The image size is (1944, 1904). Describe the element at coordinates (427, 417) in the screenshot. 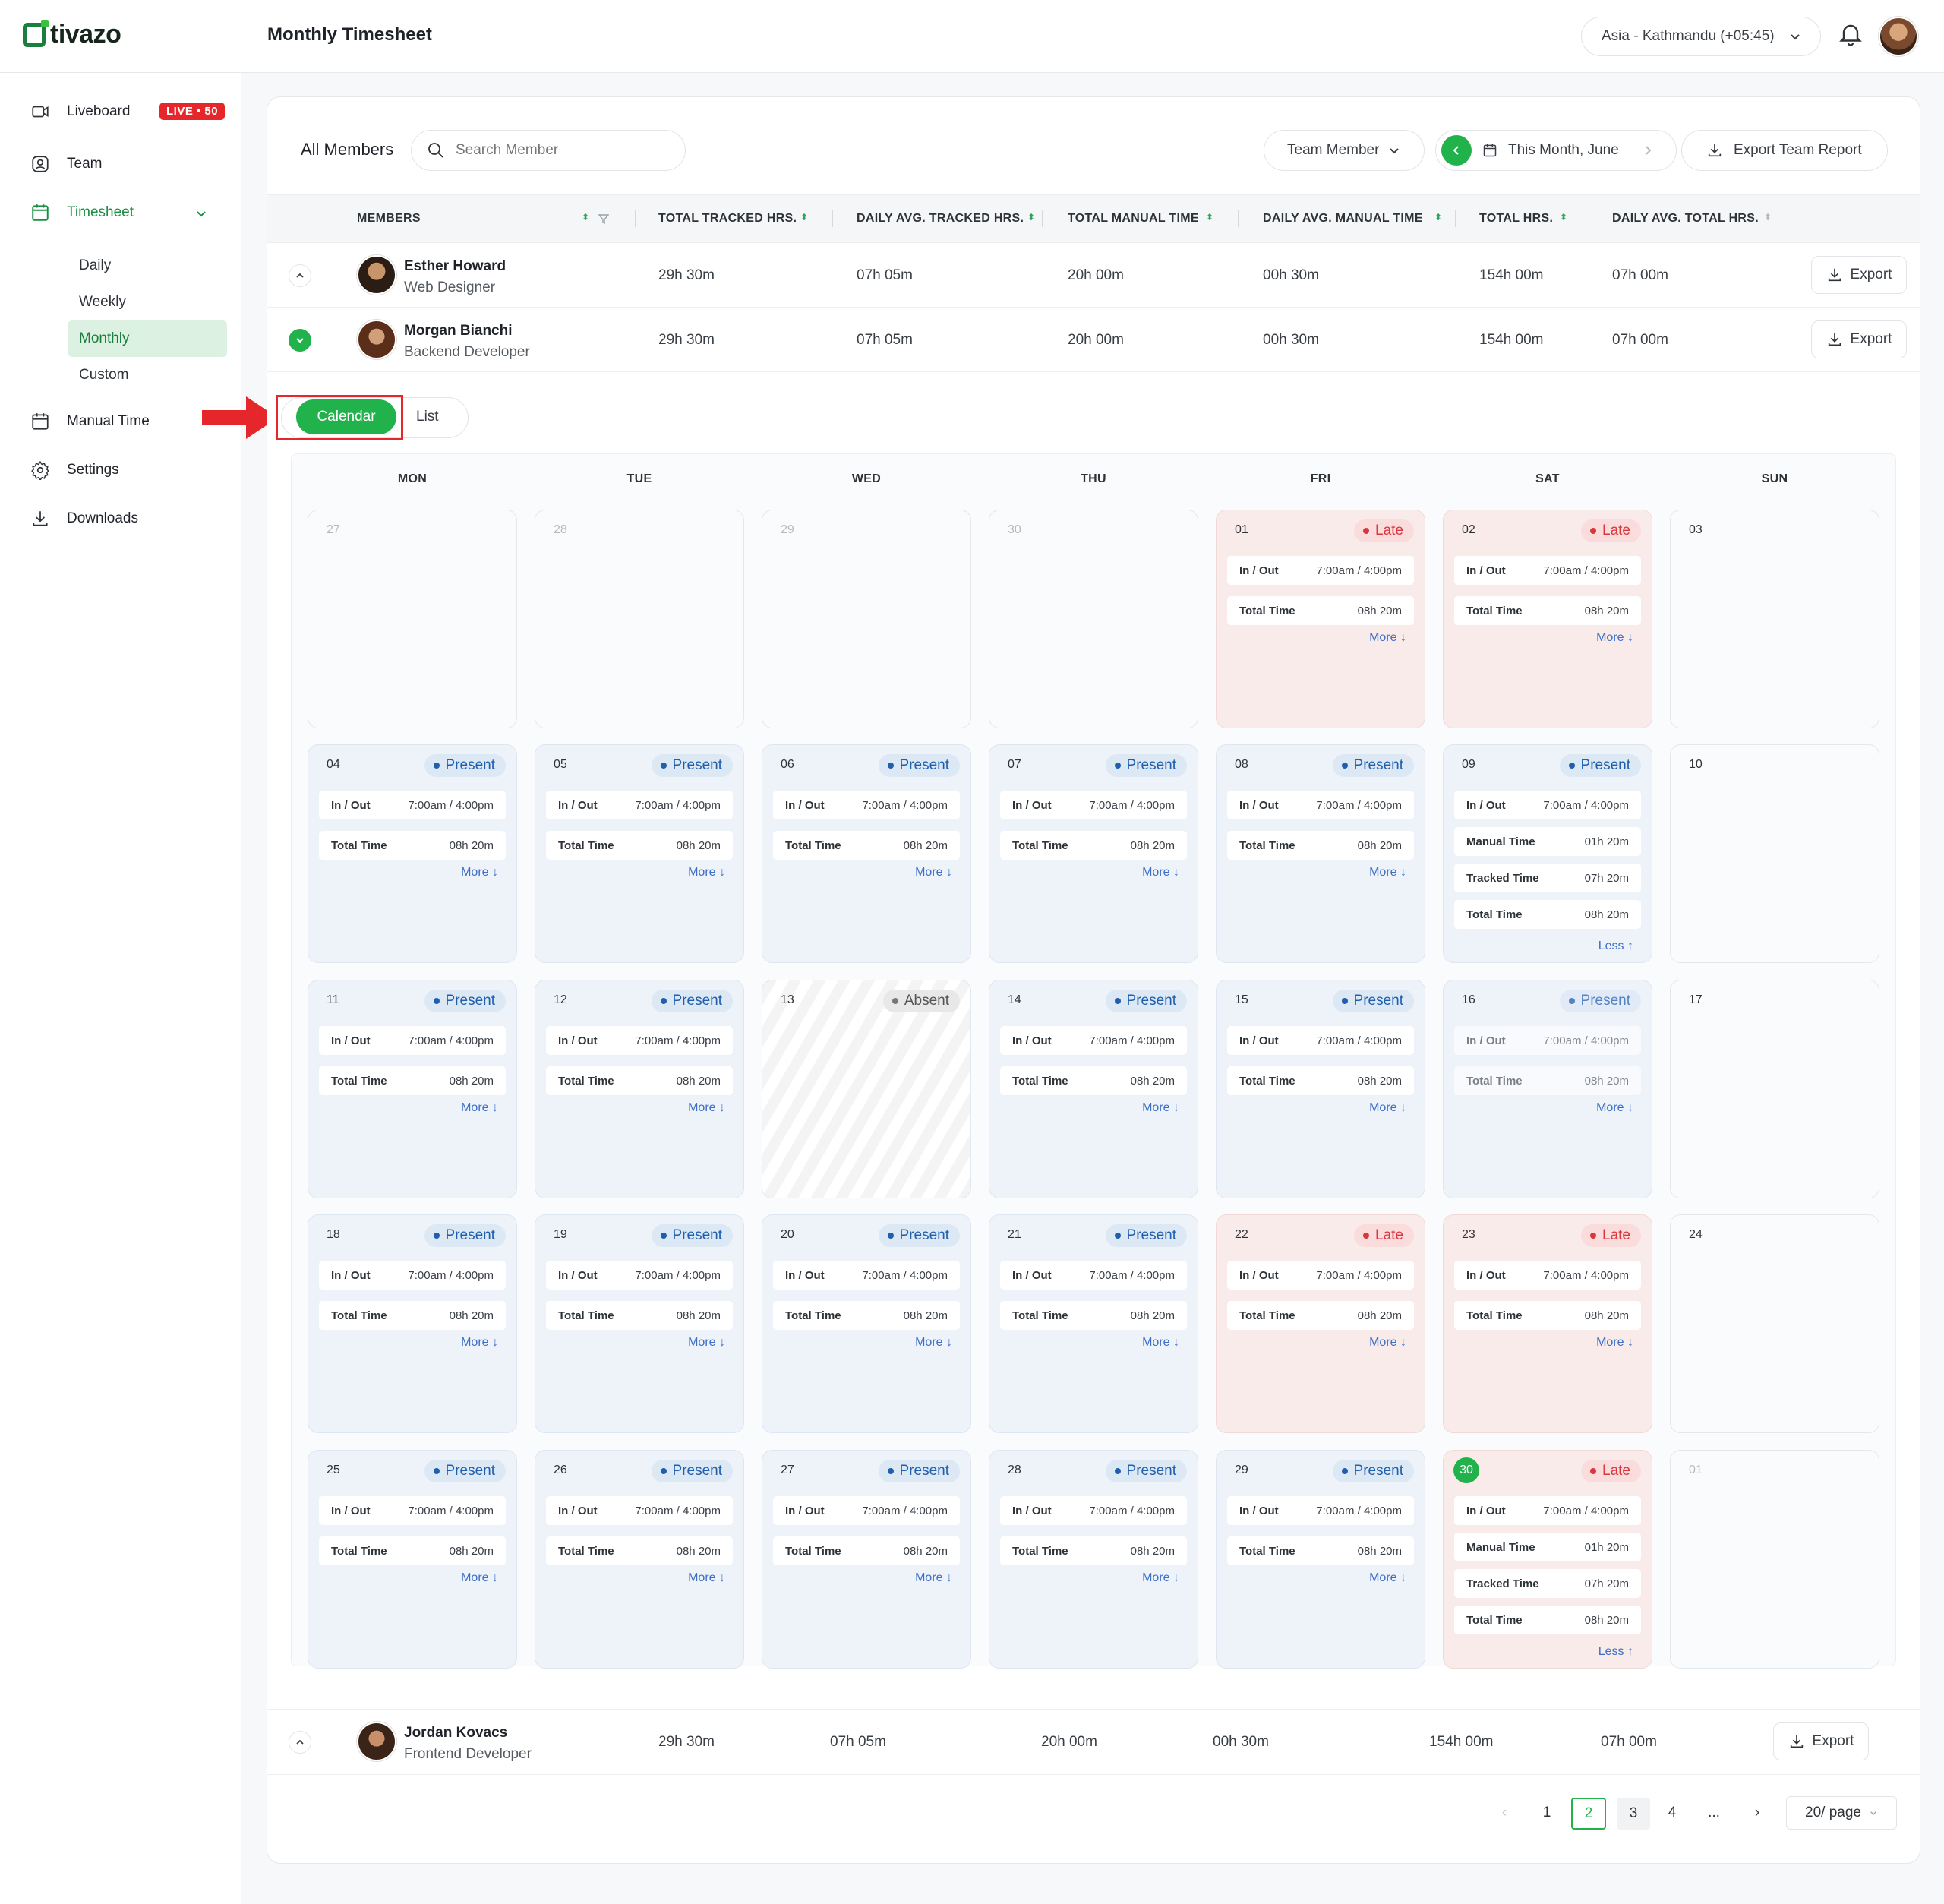

I see `list-view-button: List` at that location.